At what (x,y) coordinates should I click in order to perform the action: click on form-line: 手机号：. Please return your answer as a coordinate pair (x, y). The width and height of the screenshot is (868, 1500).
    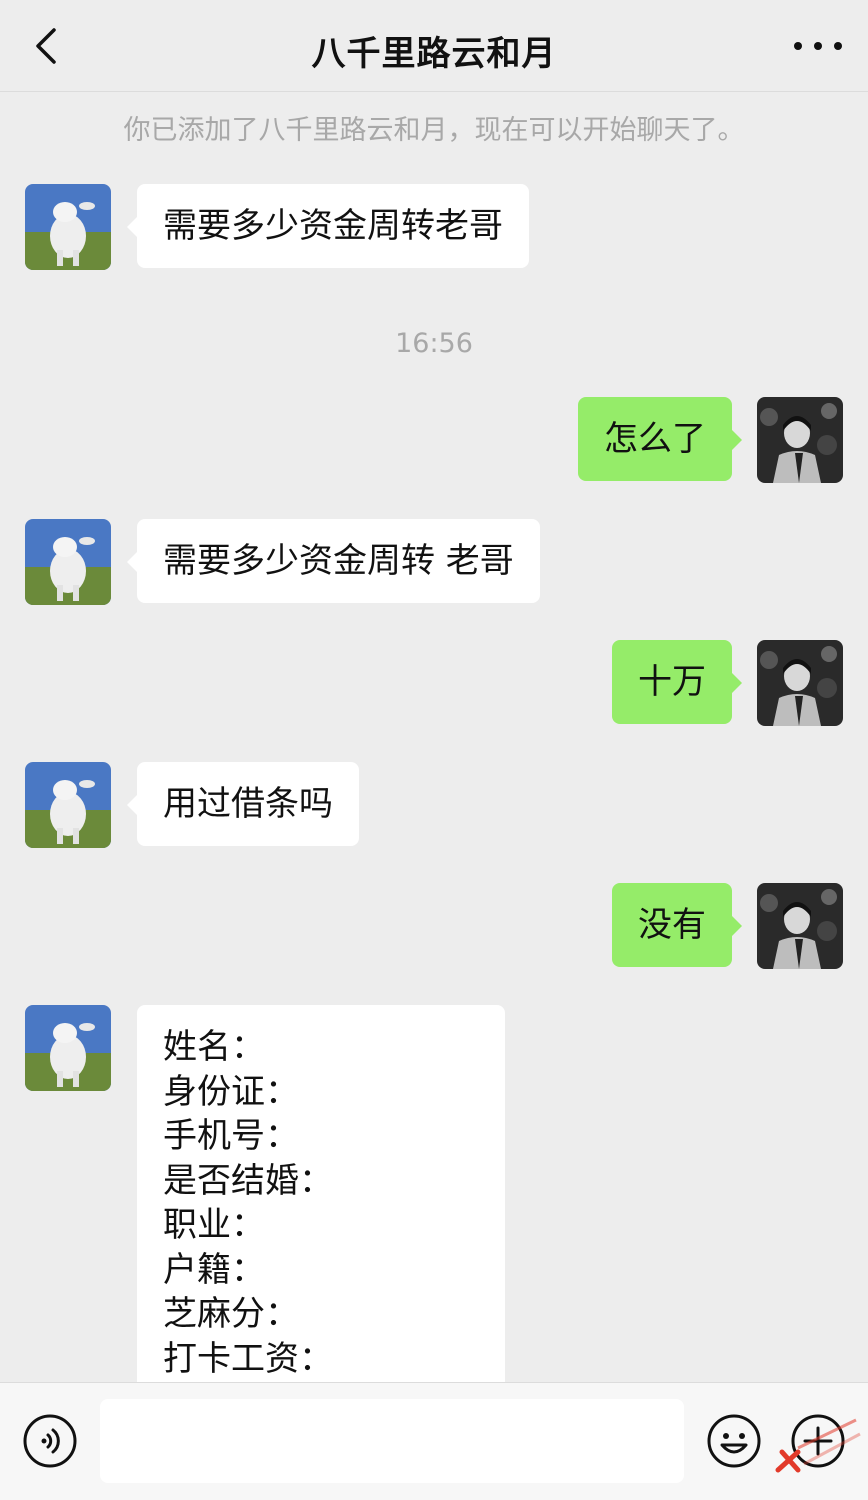
    Looking at the image, I should click on (231, 1136).